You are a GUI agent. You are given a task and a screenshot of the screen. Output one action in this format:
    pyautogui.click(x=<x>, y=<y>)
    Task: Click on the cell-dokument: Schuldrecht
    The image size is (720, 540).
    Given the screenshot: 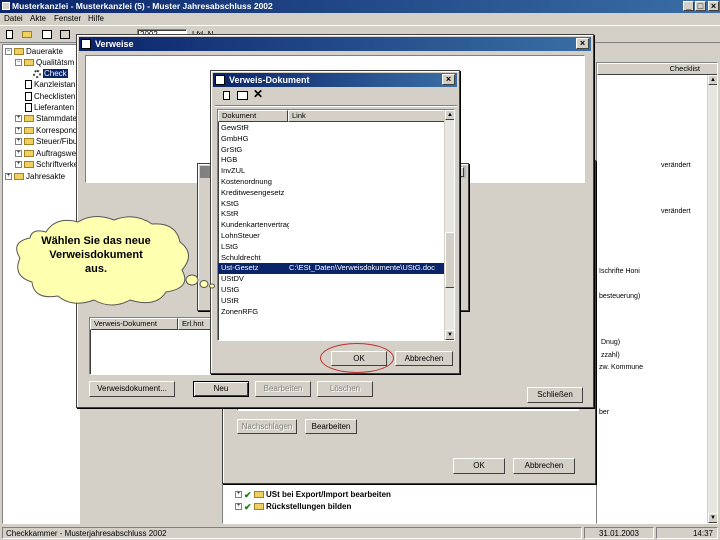 What is the action you would take?
    pyautogui.click(x=241, y=257)
    